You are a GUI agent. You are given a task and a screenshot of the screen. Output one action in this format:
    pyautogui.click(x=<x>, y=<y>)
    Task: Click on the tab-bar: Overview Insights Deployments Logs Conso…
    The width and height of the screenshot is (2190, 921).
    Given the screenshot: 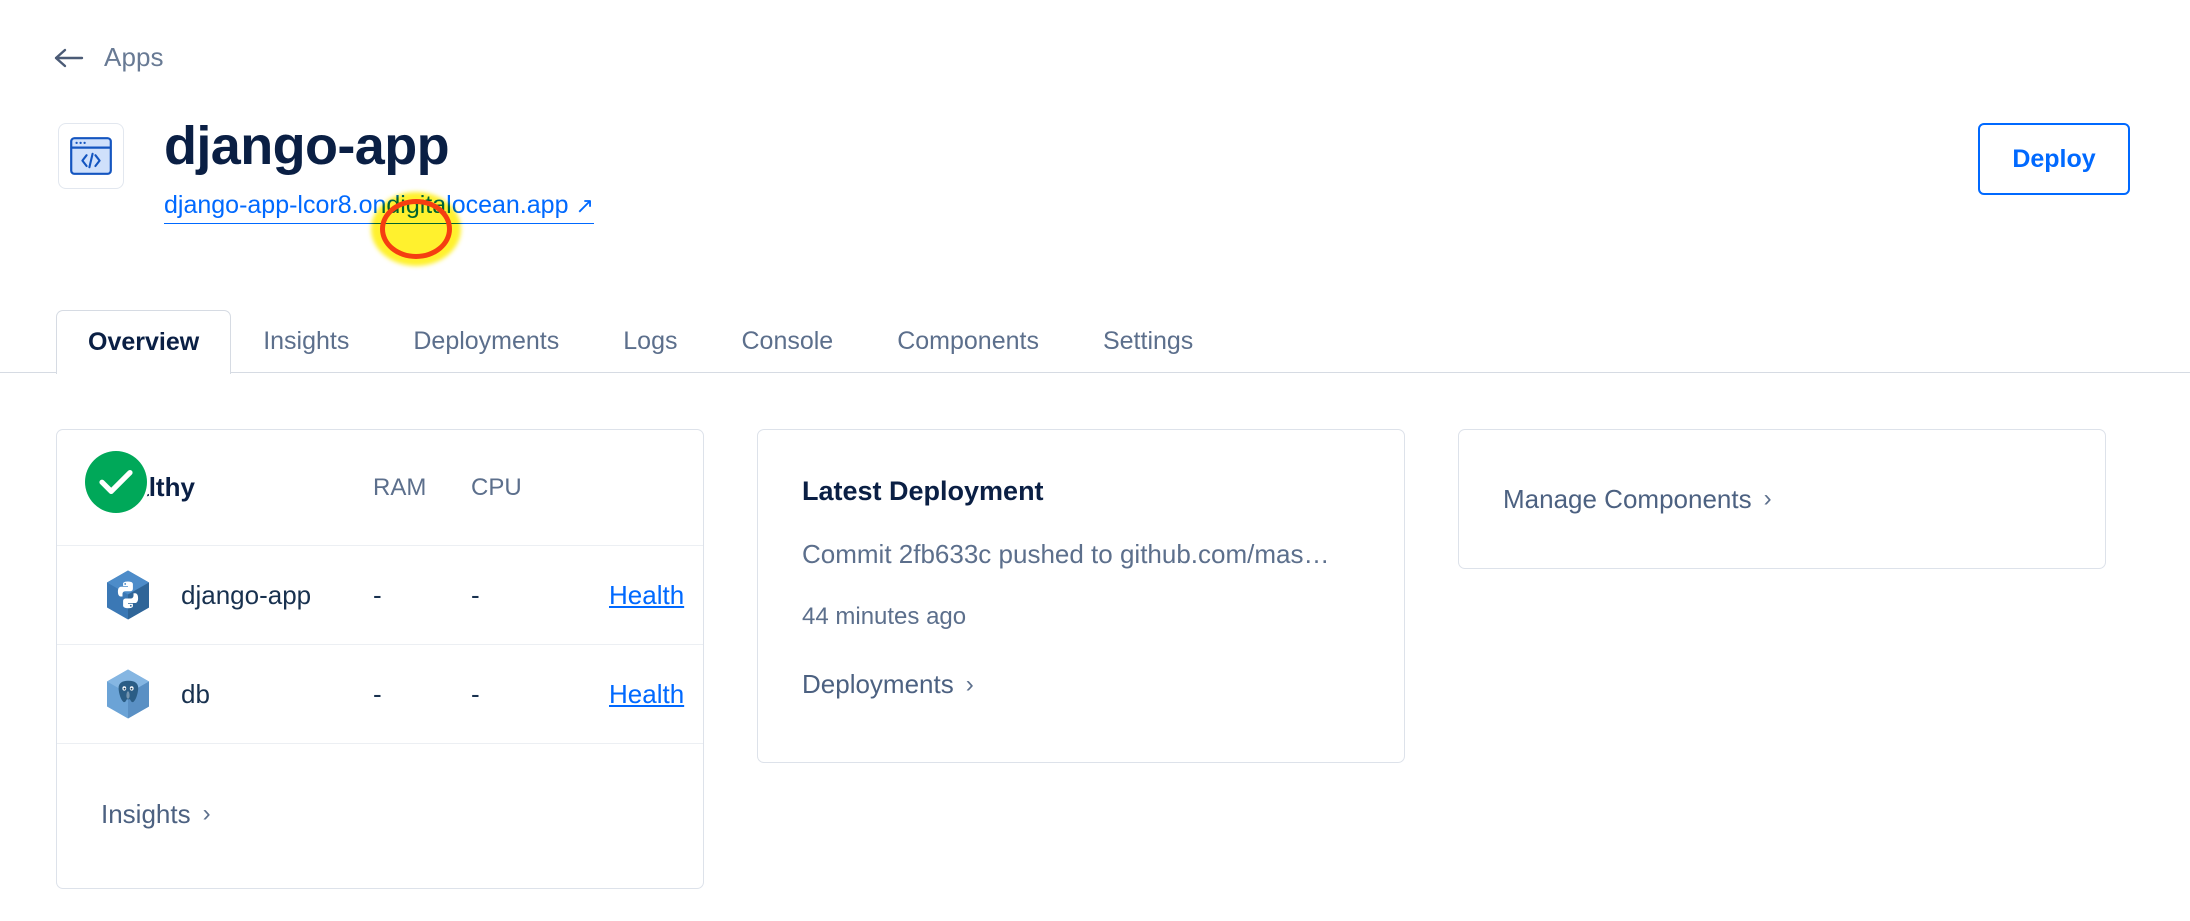 What is the action you would take?
    pyautogui.click(x=1095, y=339)
    